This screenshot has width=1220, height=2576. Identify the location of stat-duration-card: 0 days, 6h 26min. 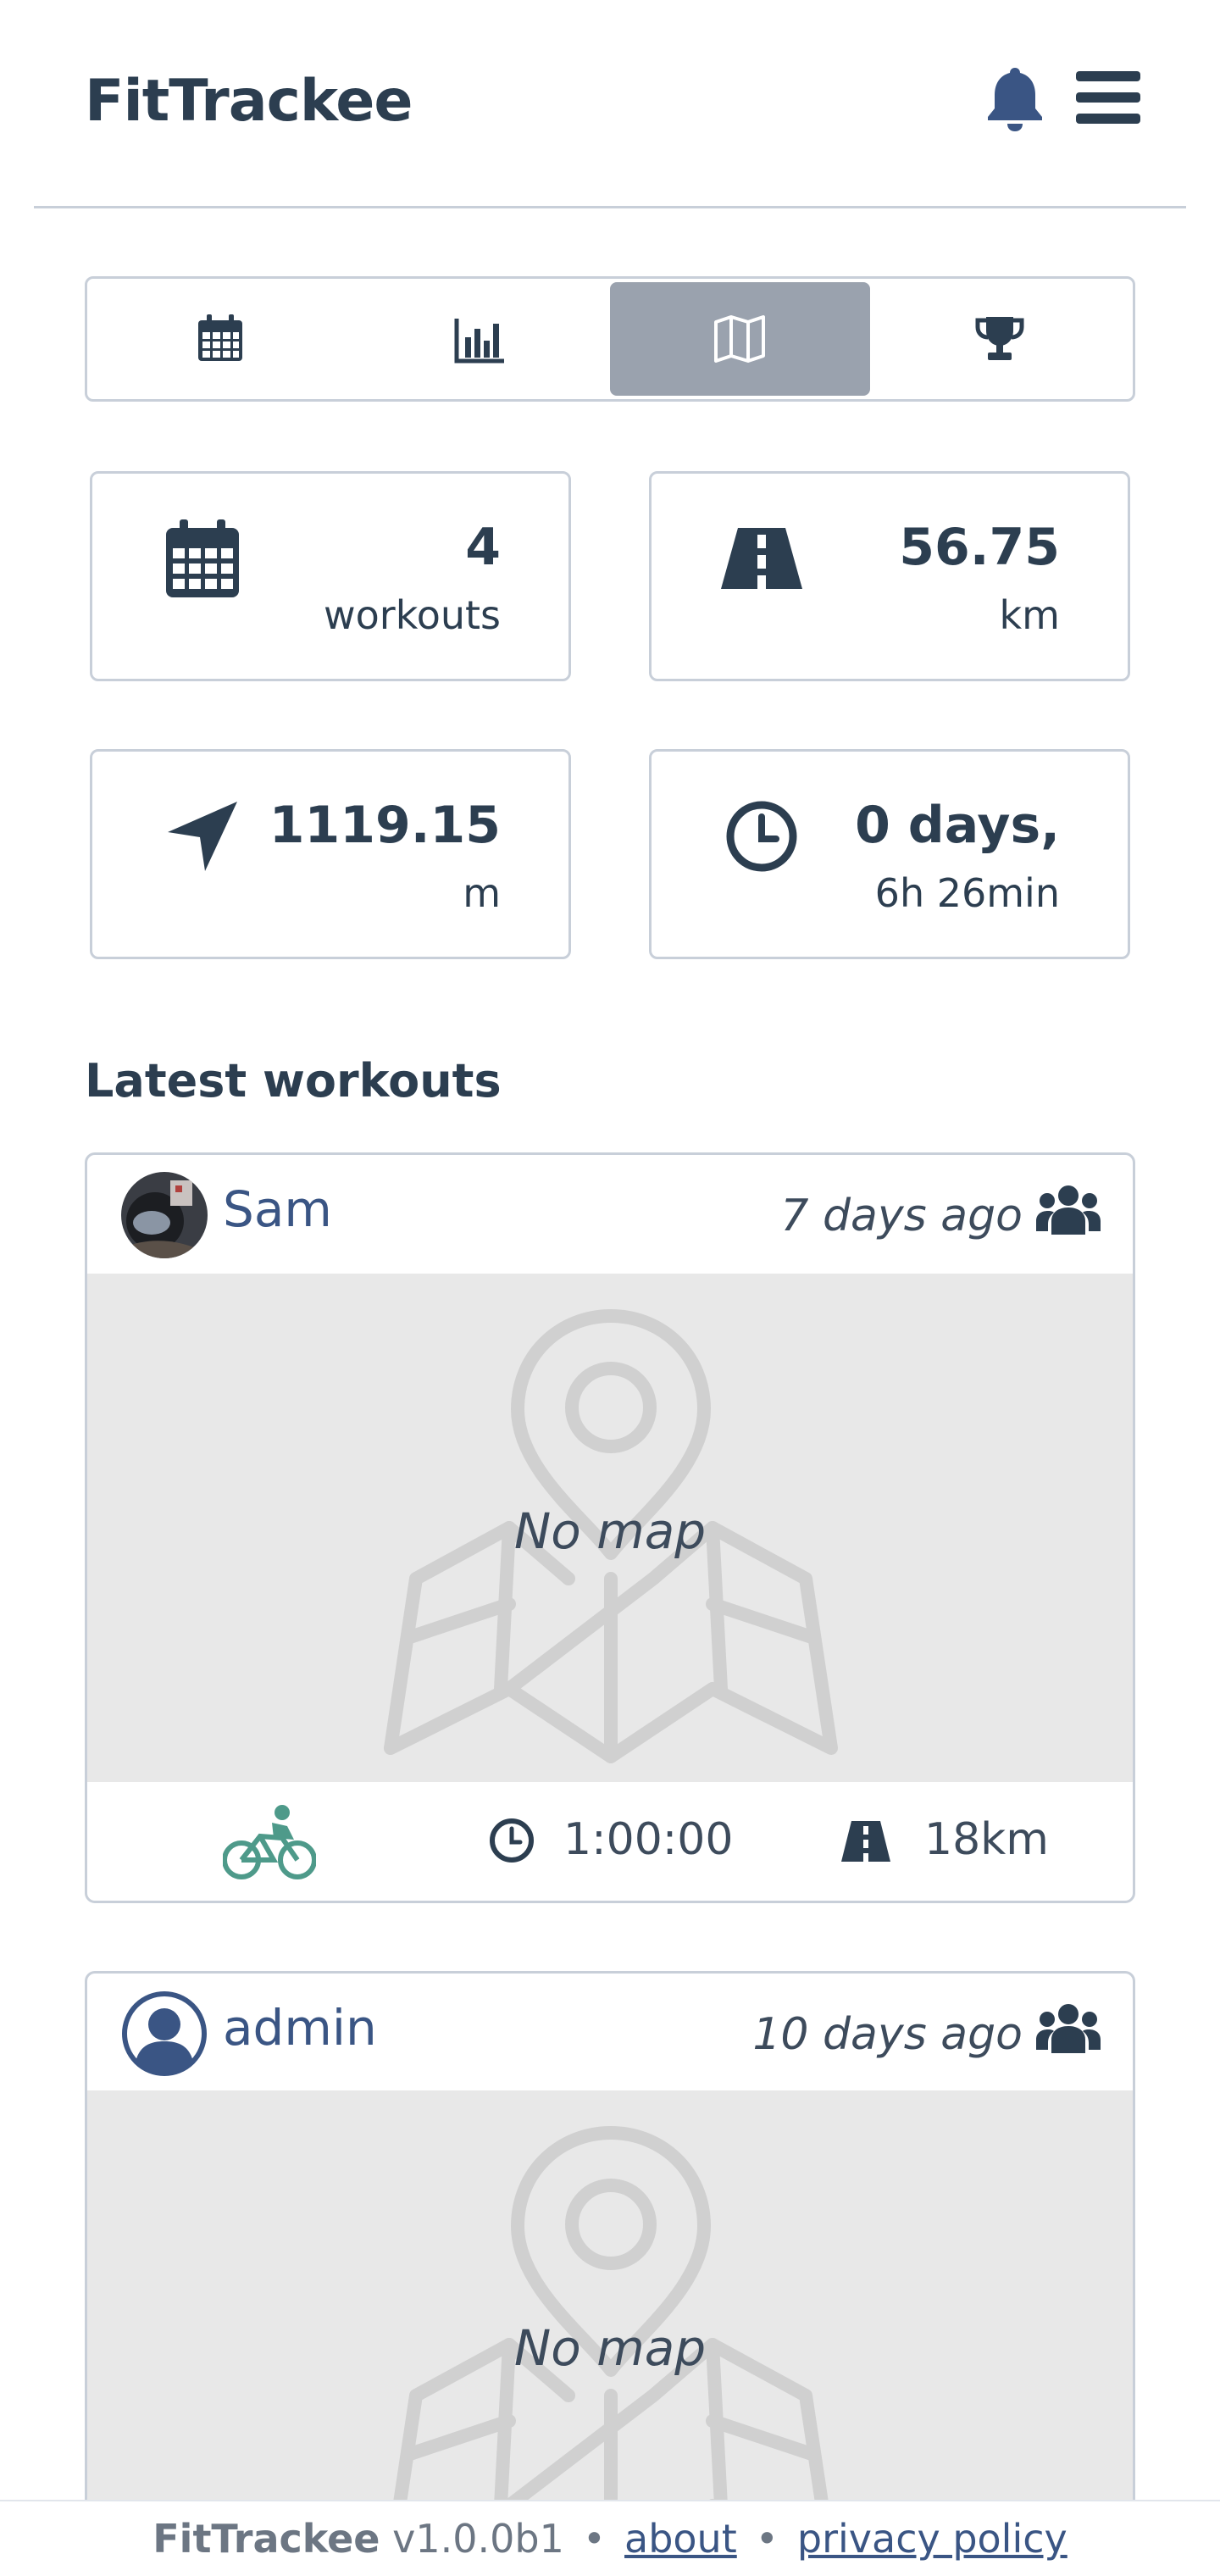
(889, 854).